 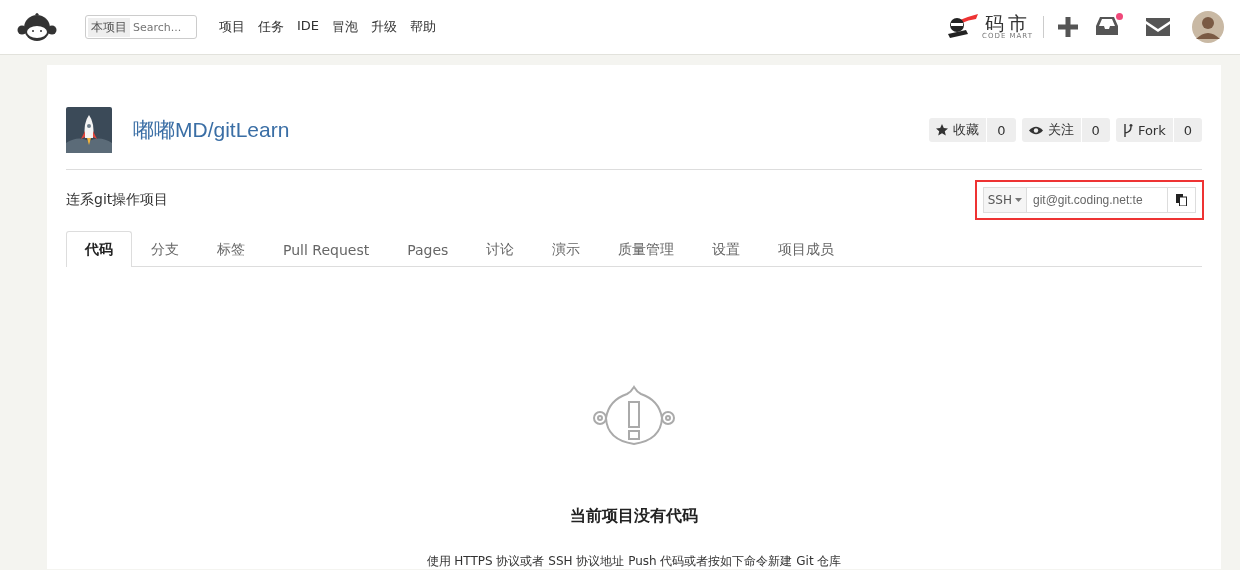 I want to click on action-label: Fork, so click(x=1151, y=130).